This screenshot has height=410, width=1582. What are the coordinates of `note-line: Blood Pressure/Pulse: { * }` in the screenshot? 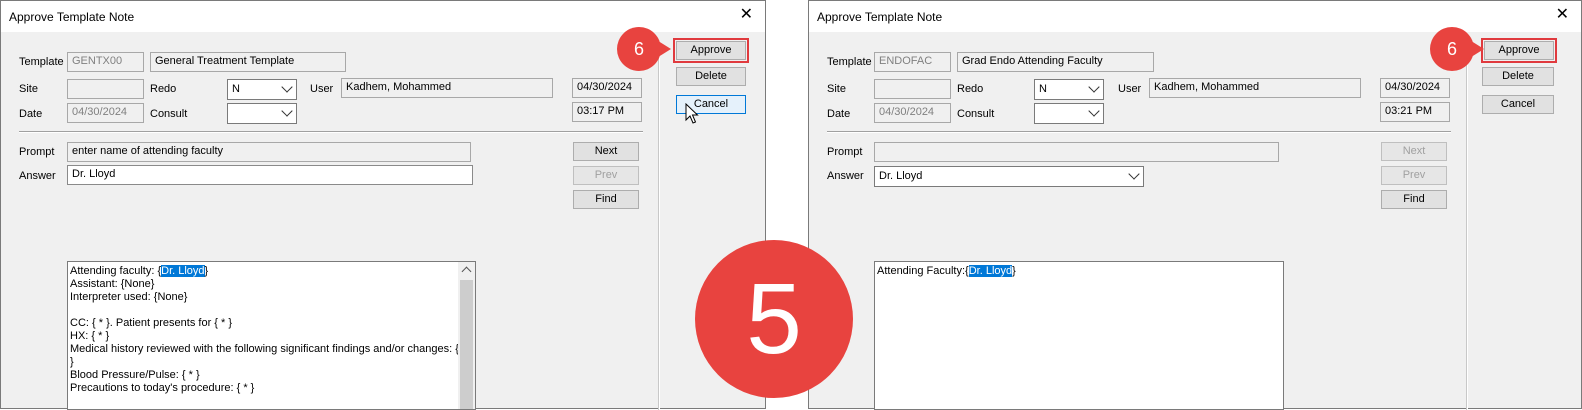 It's located at (135, 375).